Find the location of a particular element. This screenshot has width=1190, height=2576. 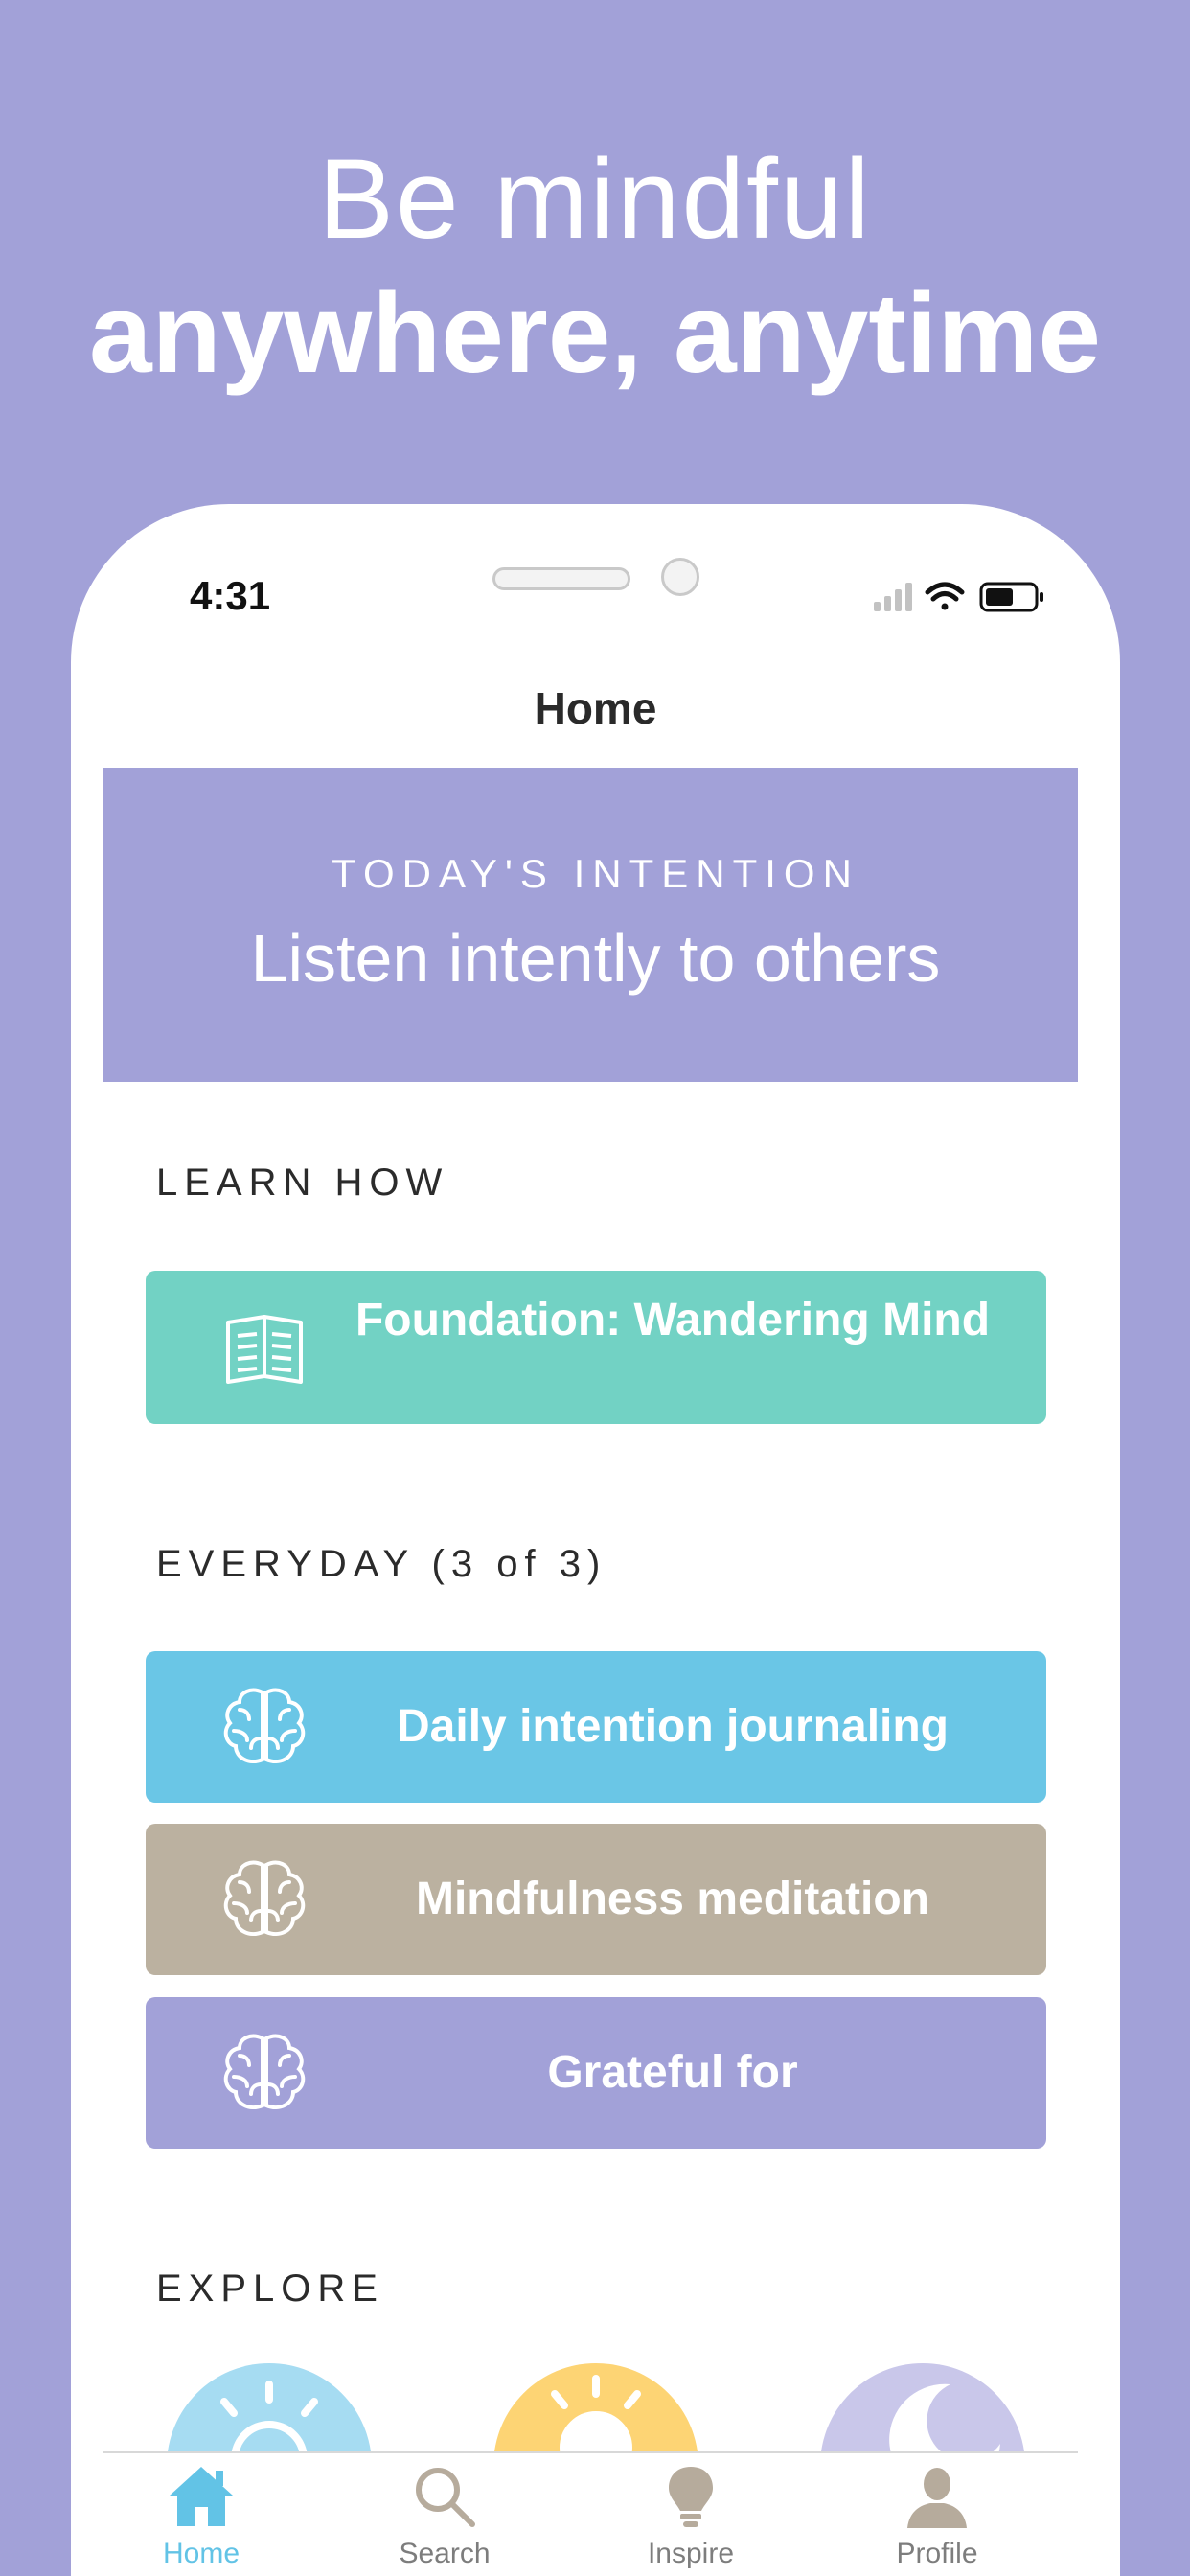

everyday-heading: EVERYDAY (3 of 3) is located at coordinates (382, 1564).